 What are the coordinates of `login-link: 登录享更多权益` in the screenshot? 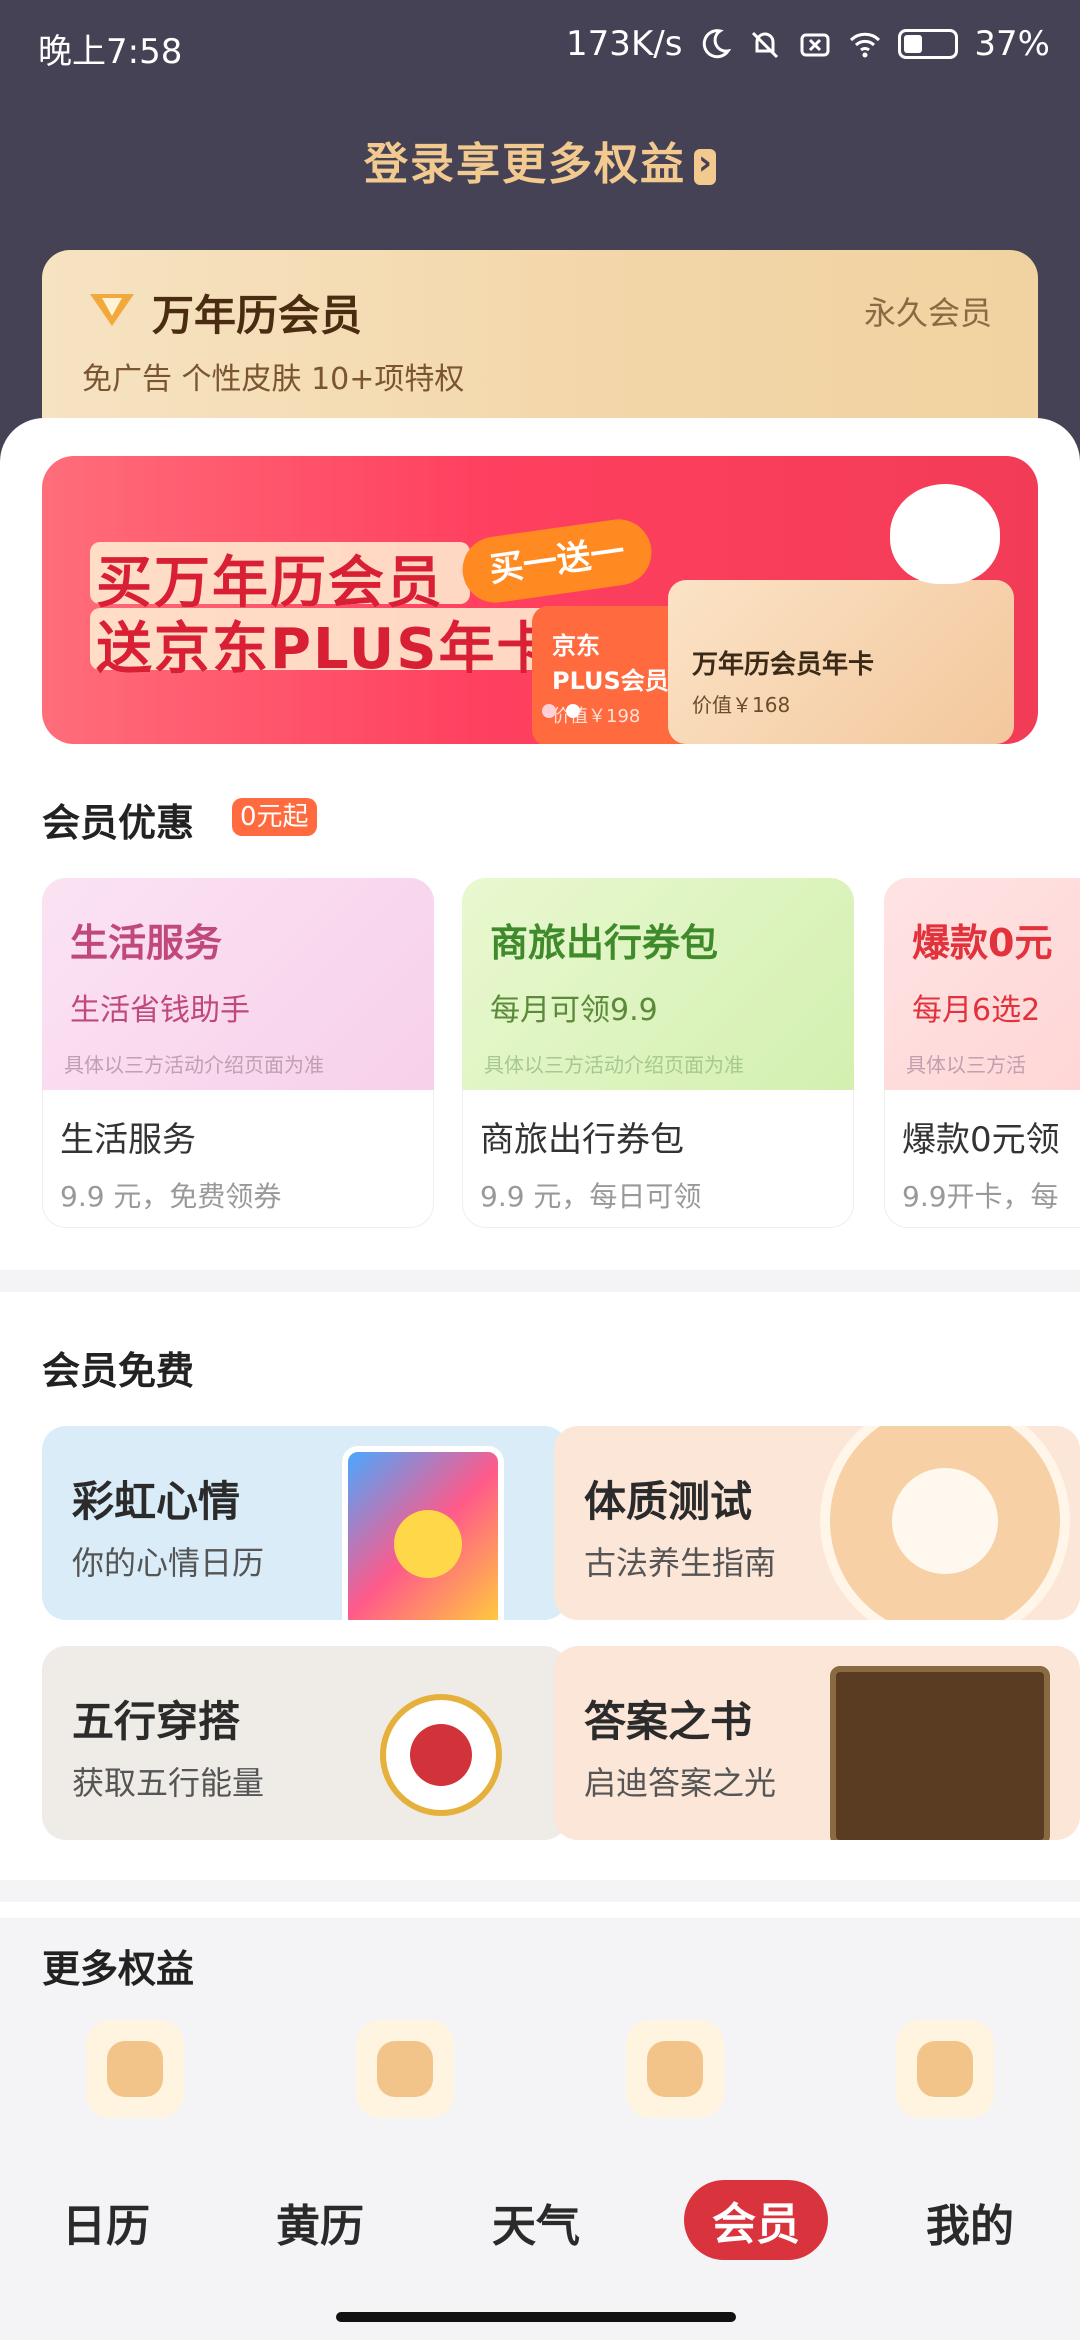 It's located at (540, 160).